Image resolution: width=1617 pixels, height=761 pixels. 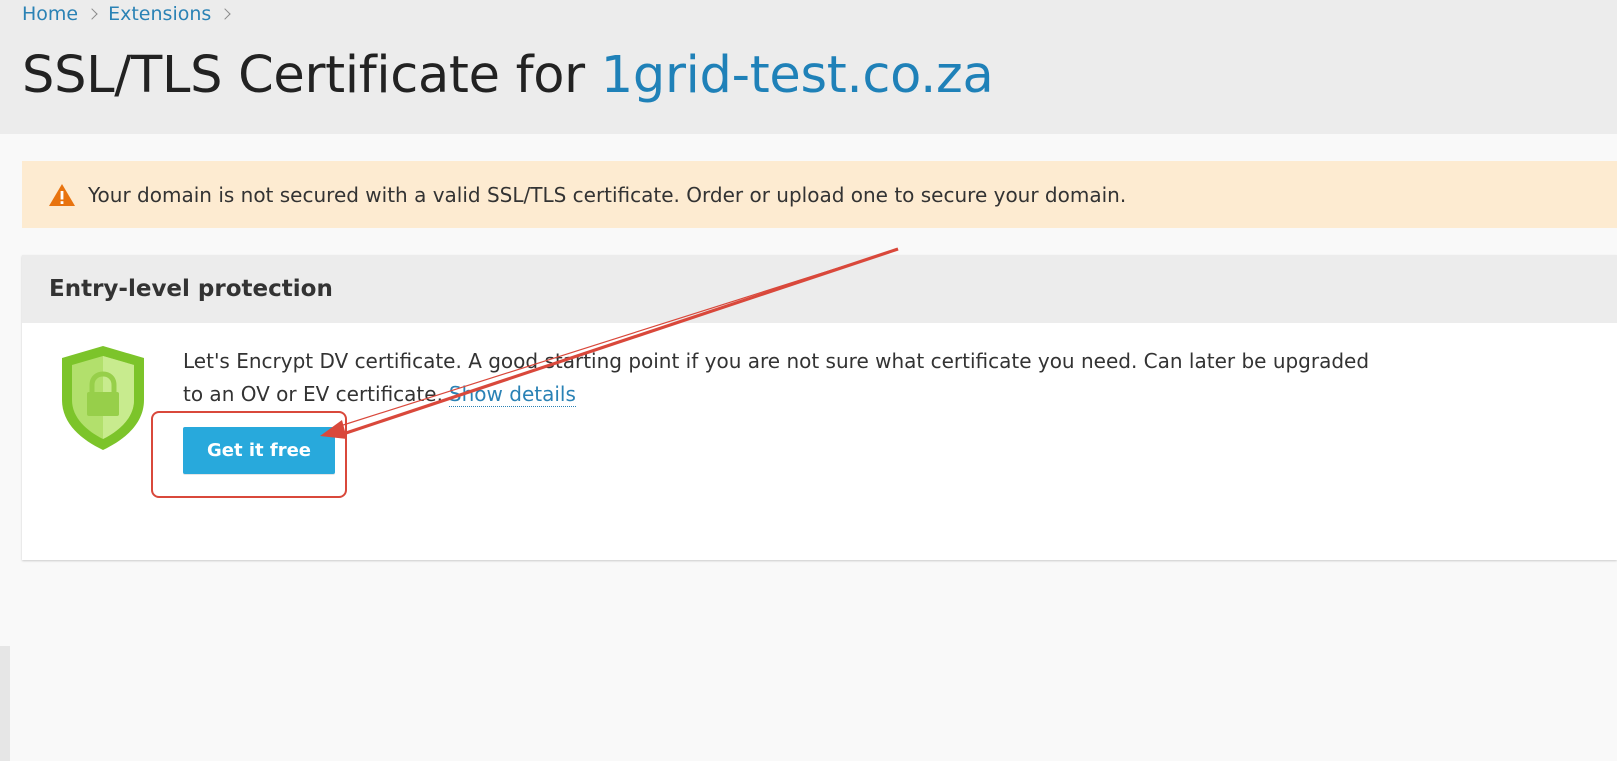 I want to click on show-details-link: Show details, so click(x=512, y=394).